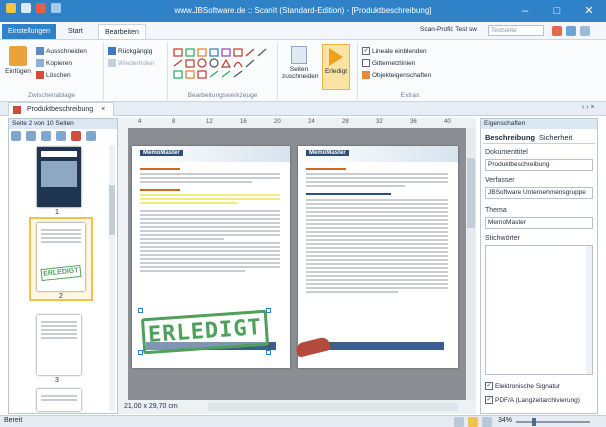 The width and height of the screenshot is (606, 427). I want to click on pdfa-checkbox: ✓ PDF/A (Langzeitarchivierung), so click(532, 400).